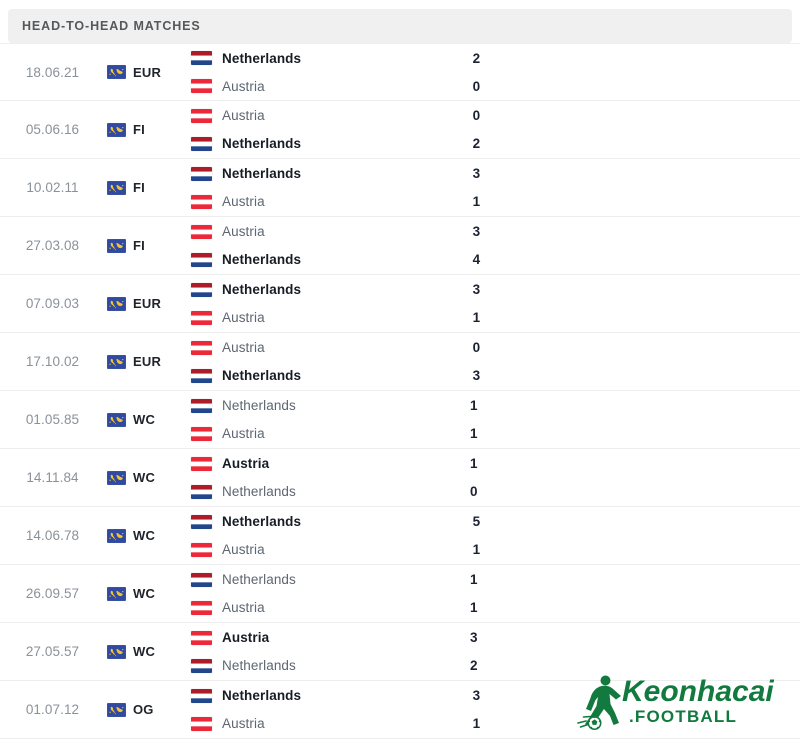 The image size is (800, 744). I want to click on match-date: 07.09.03, so click(52, 303).